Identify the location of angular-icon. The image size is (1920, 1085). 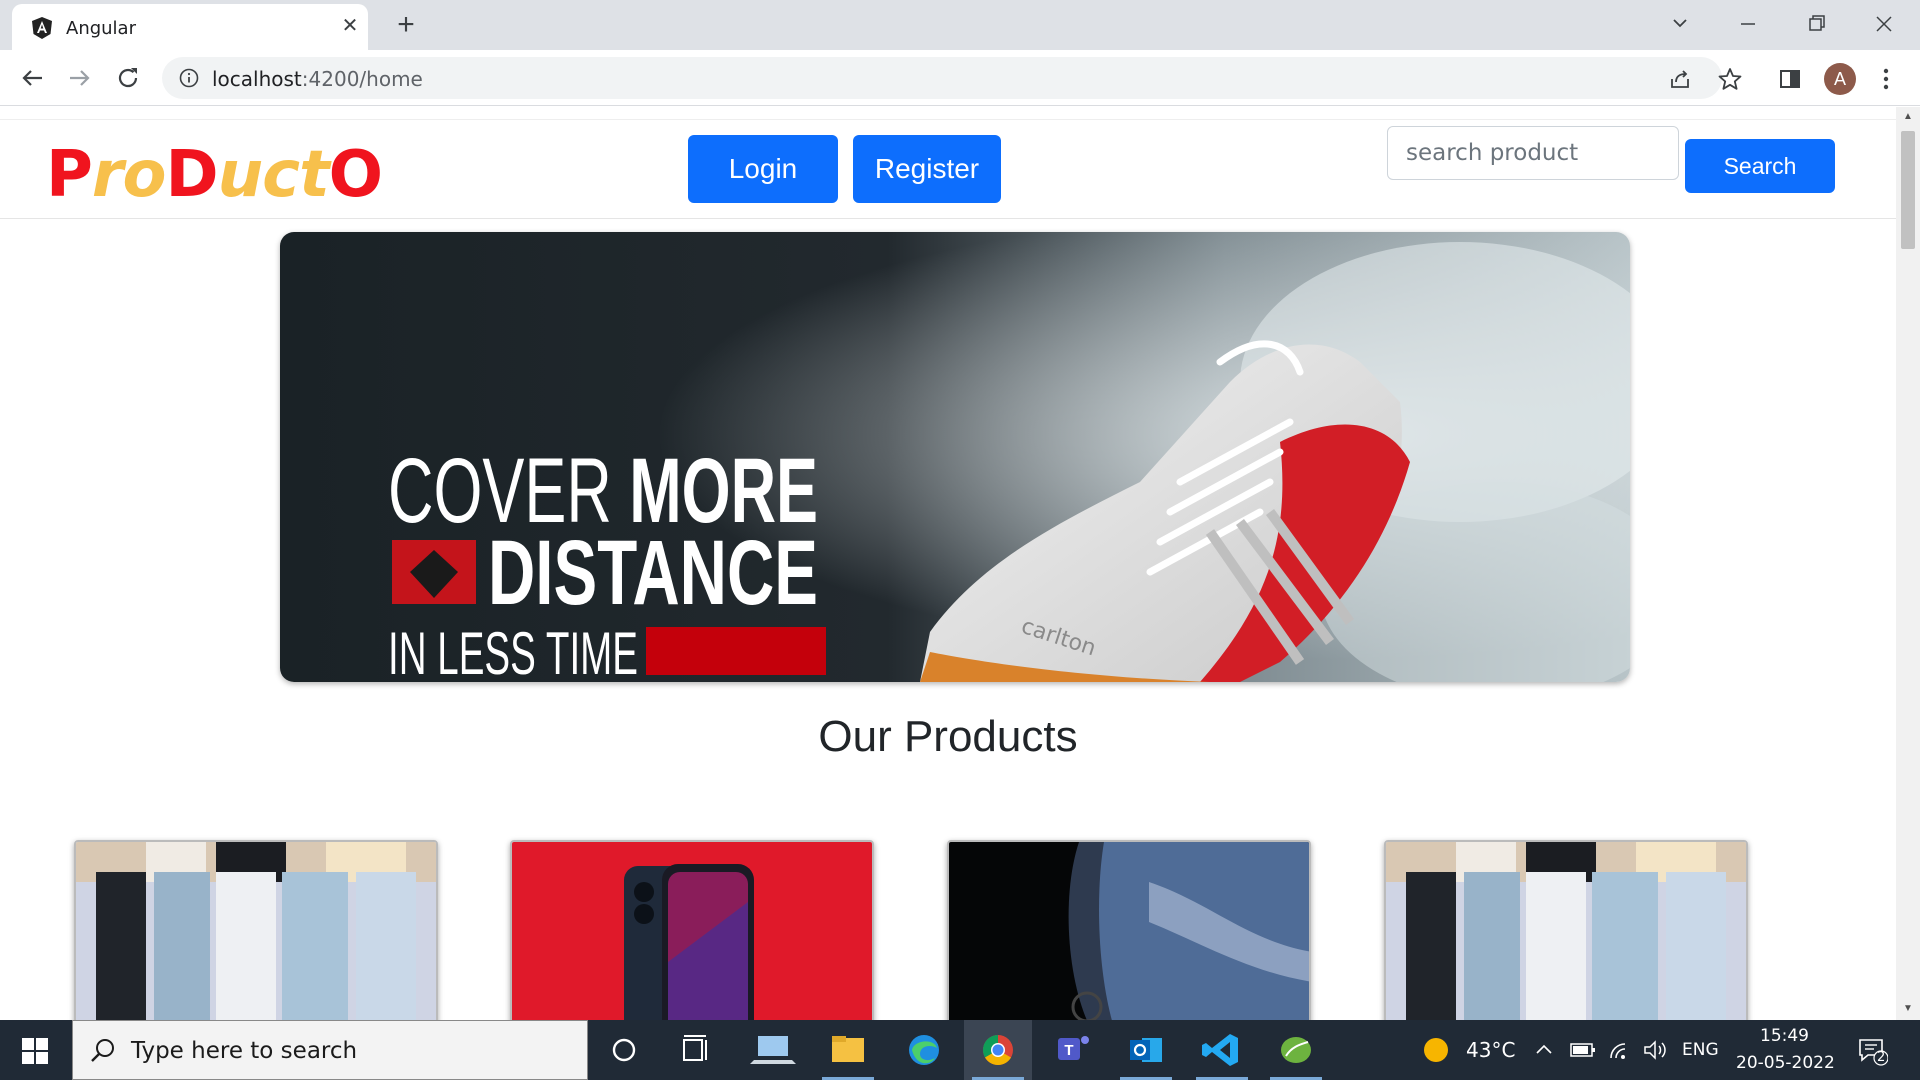
(42, 28).